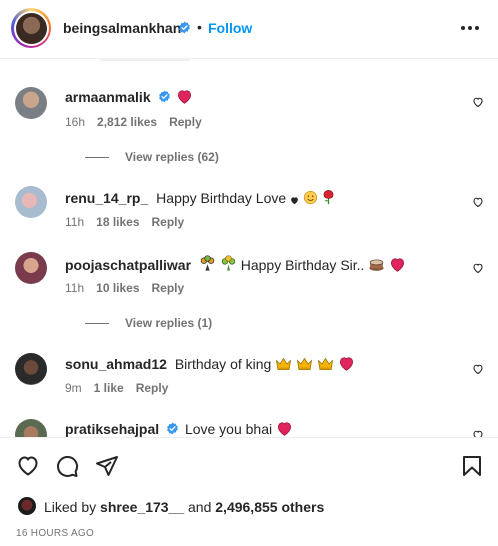 The width and height of the screenshot is (498, 546). I want to click on comment-time: 16h, so click(75, 122).